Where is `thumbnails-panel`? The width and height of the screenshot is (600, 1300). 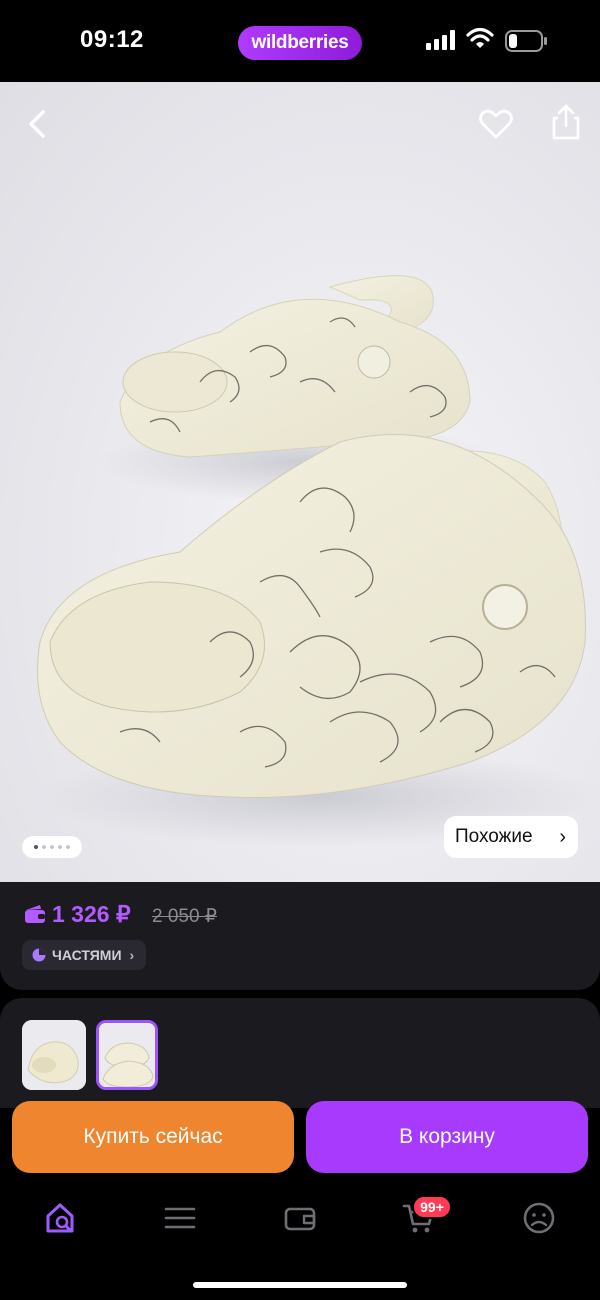 thumbnails-panel is located at coordinates (300, 1053).